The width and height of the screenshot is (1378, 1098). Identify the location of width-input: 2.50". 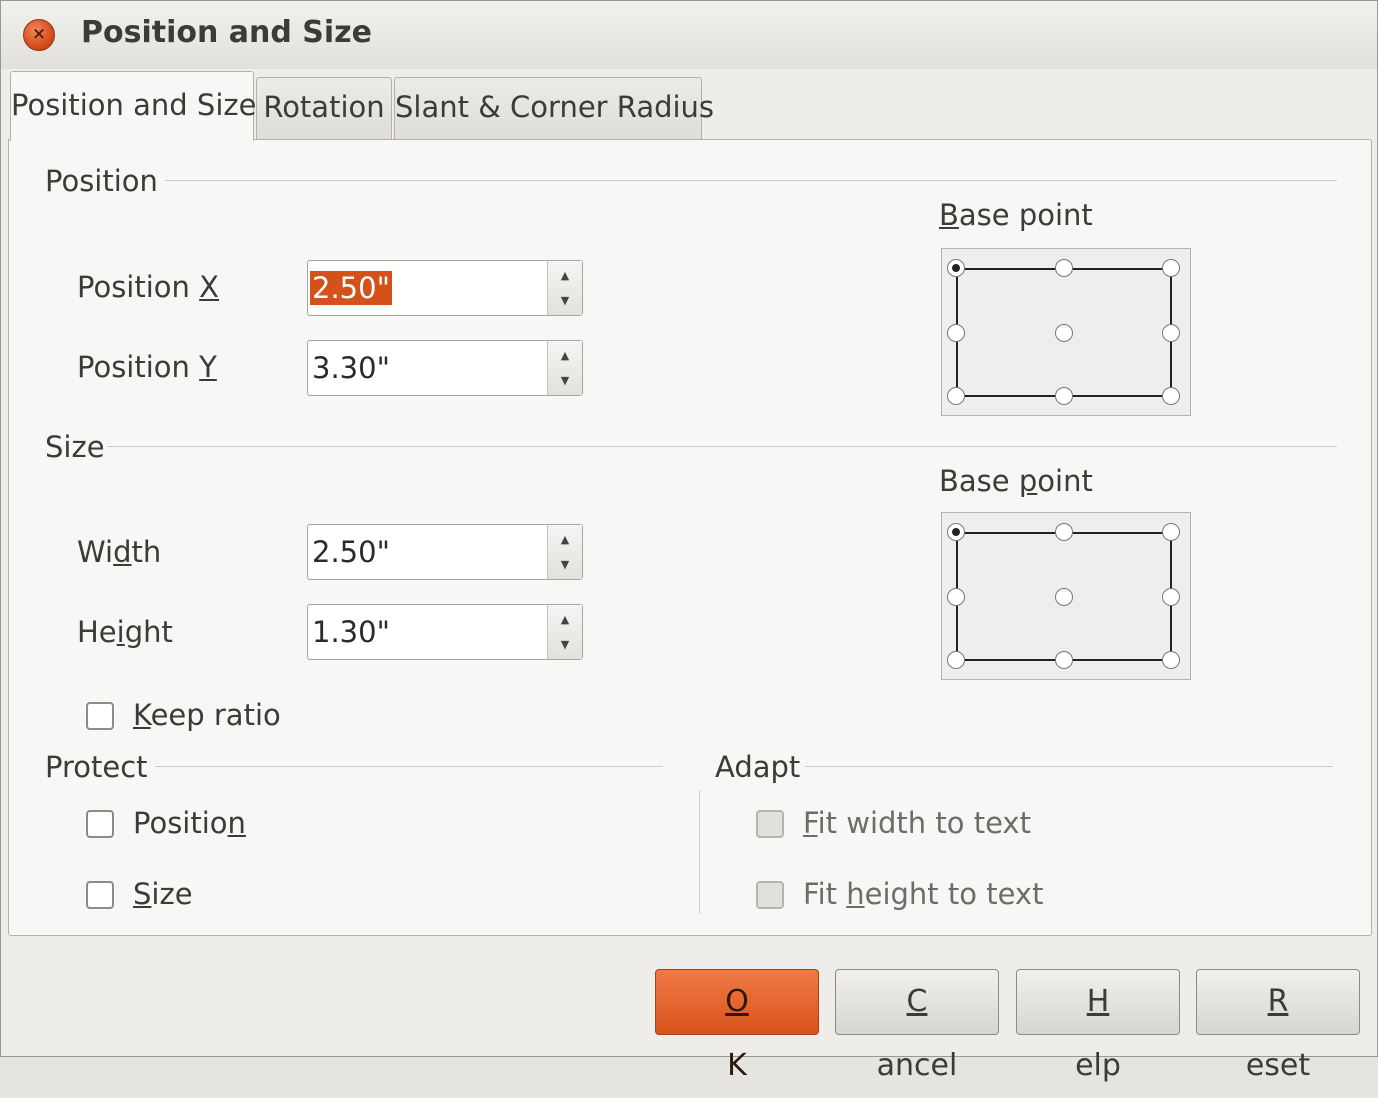
(351, 552).